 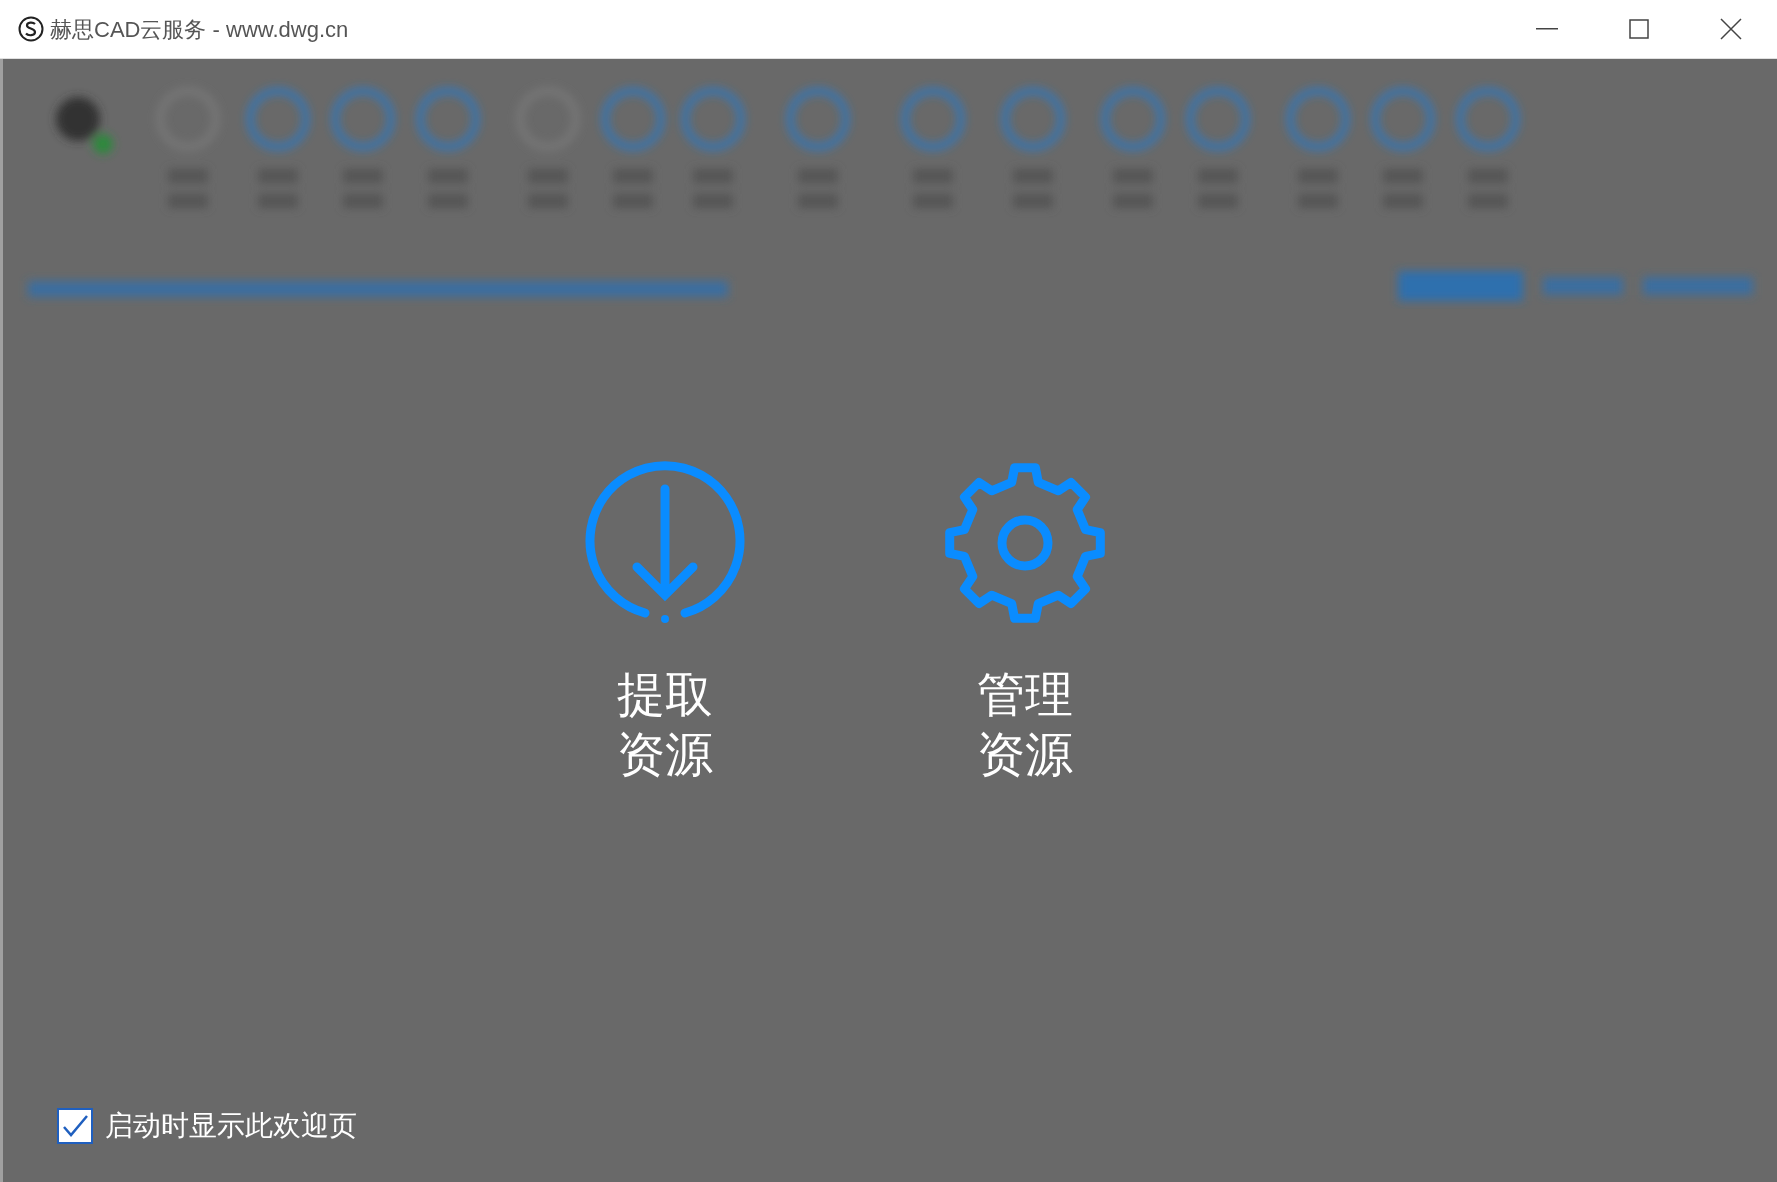 I want to click on check-icon, so click(x=75, y=1126).